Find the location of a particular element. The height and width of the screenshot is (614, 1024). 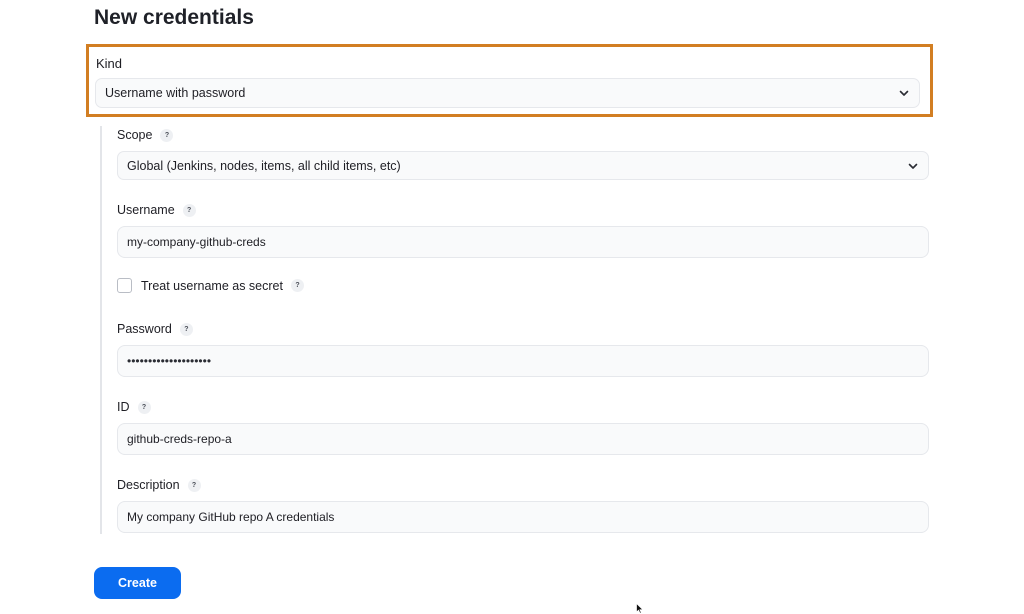

create-button: Create is located at coordinates (137, 583).